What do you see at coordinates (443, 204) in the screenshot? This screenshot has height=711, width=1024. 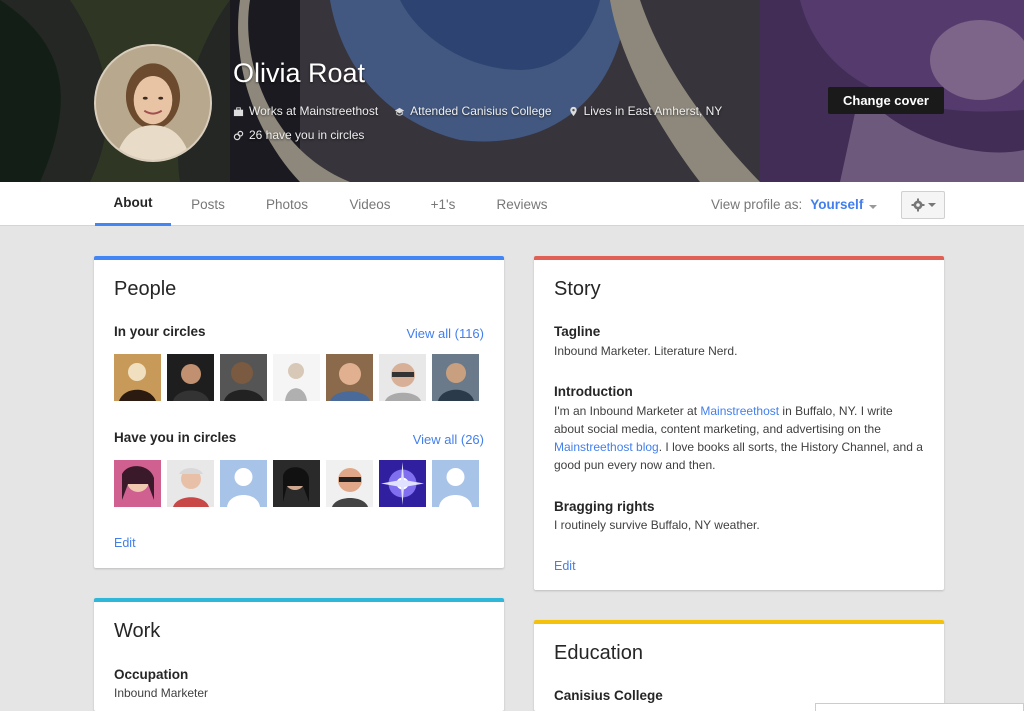 I see `tab-plus-ones: +1's` at bounding box center [443, 204].